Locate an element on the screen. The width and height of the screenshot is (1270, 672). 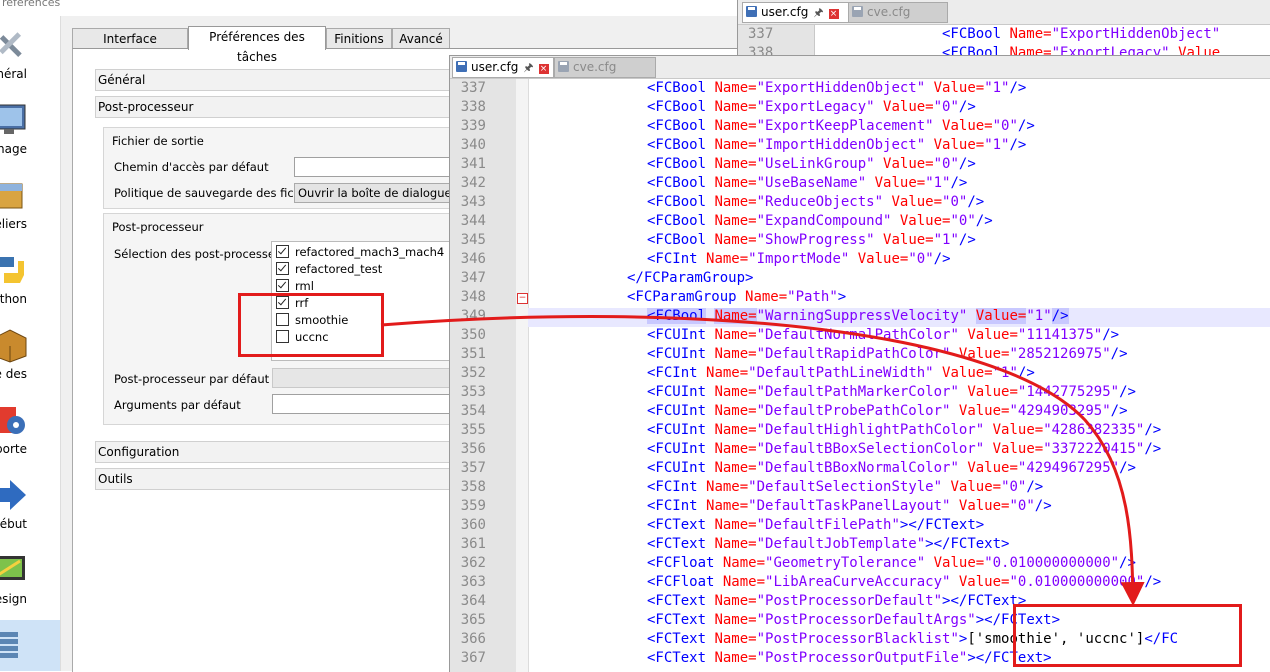
tab-preferences-taches: Préférences des tâches is located at coordinates (257, 45).